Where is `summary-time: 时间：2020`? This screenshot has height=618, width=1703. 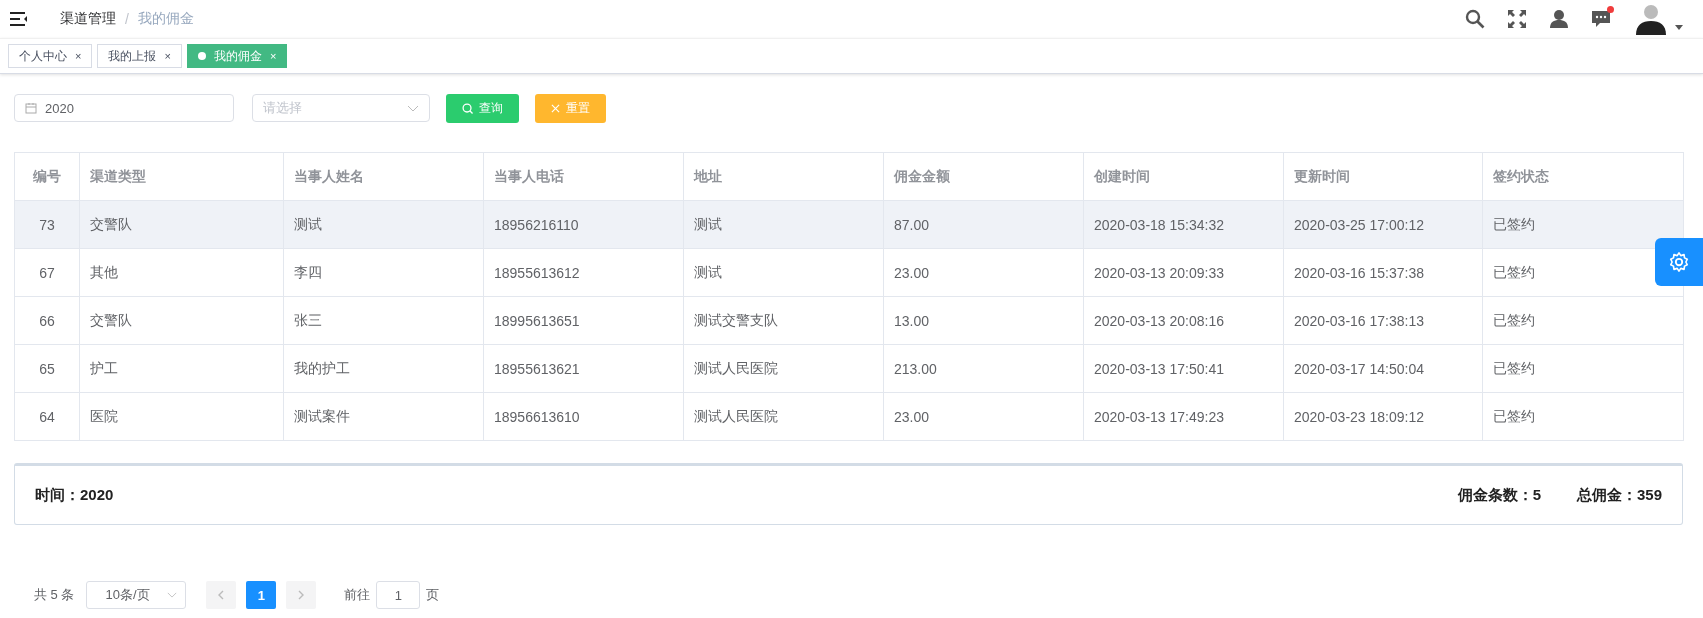
summary-time: 时间：2020 is located at coordinates (74, 495).